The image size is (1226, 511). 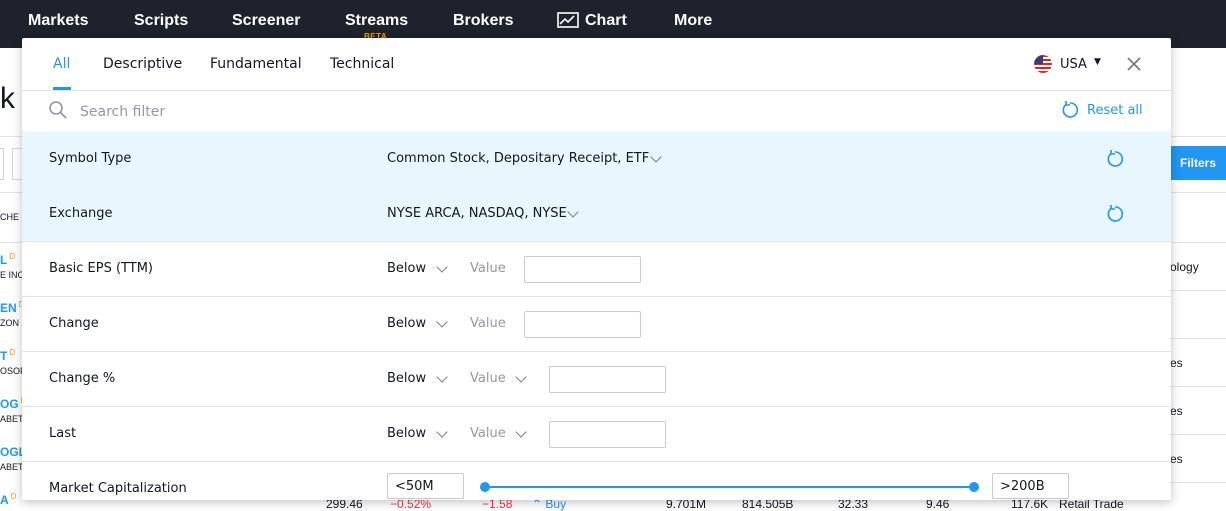 I want to click on chart-icon, so click(x=568, y=21).